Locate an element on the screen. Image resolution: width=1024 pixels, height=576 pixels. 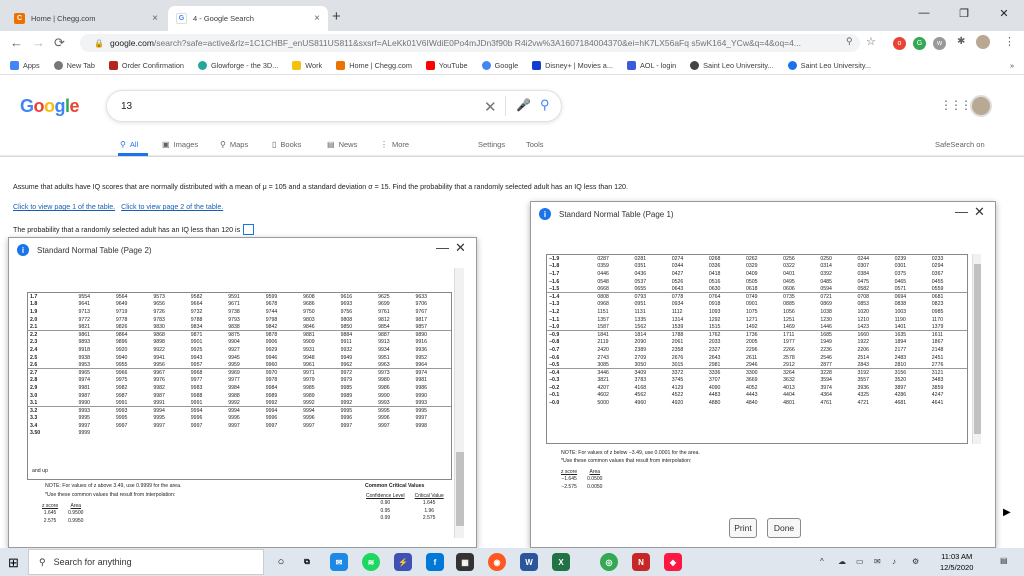
tray-network-icon: ▭ is located at coordinates (860, 561).